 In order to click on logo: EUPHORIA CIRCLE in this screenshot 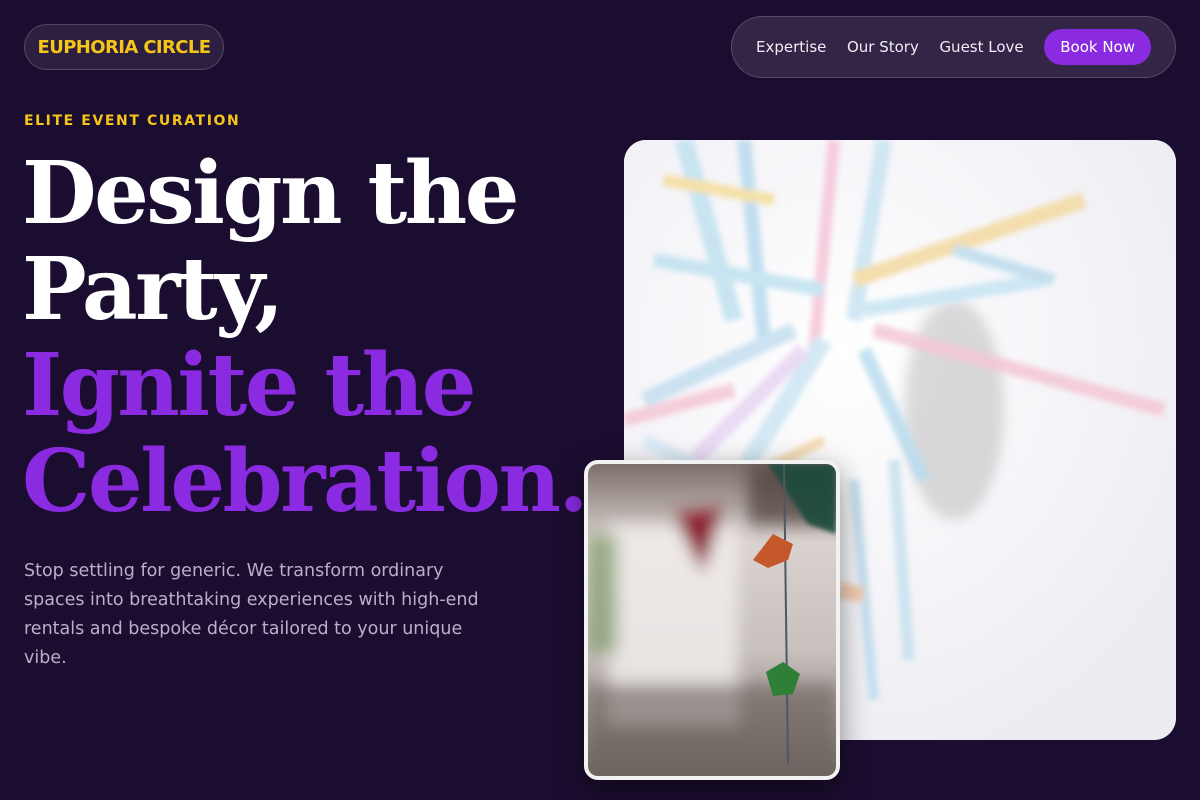, I will do `click(124, 47)`.